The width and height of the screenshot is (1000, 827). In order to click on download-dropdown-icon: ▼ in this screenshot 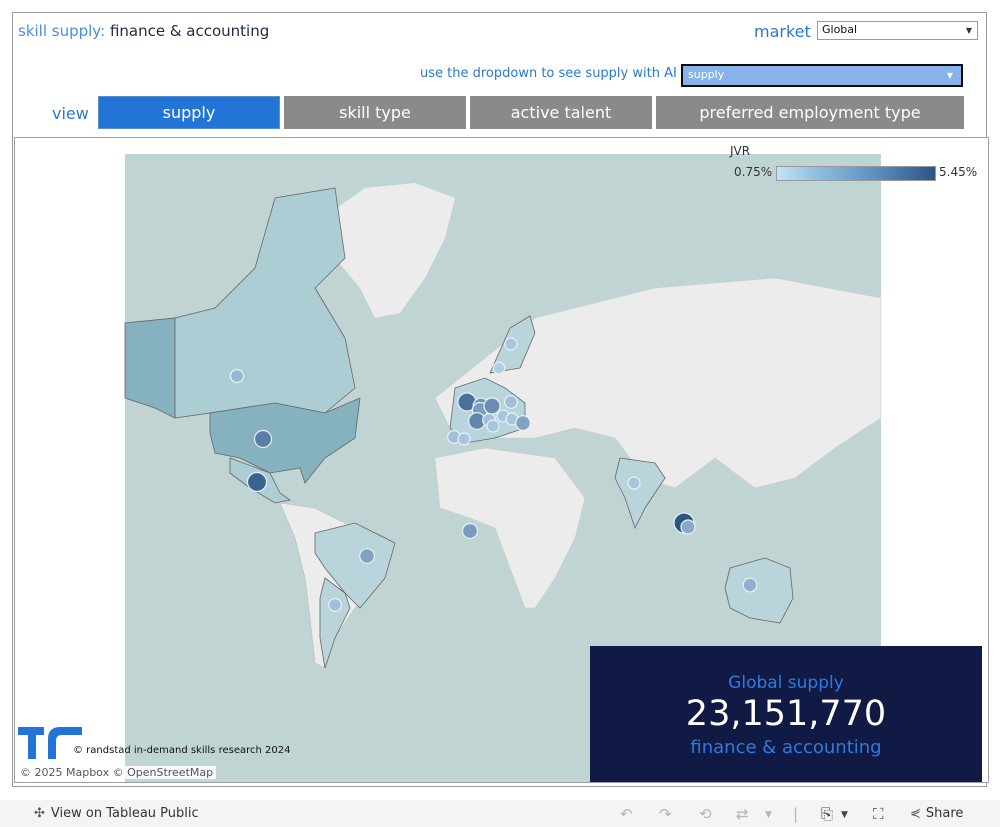, I will do `click(844, 815)`.